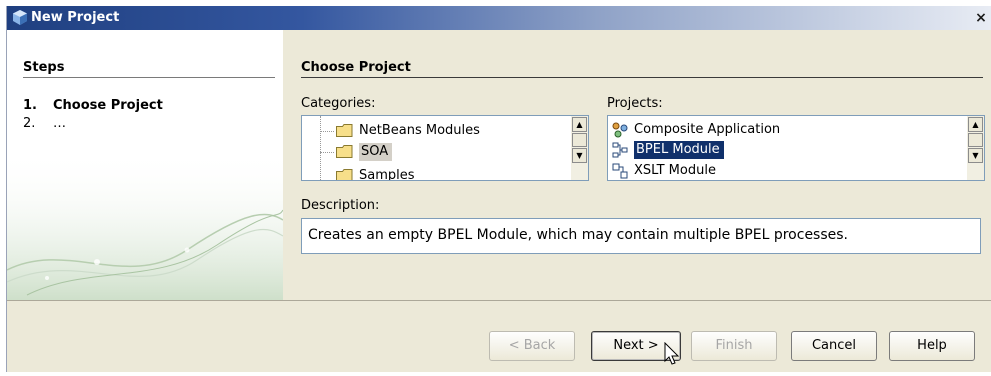 The height and width of the screenshot is (376, 991). I want to click on steps-heading: Steps, so click(44, 67).